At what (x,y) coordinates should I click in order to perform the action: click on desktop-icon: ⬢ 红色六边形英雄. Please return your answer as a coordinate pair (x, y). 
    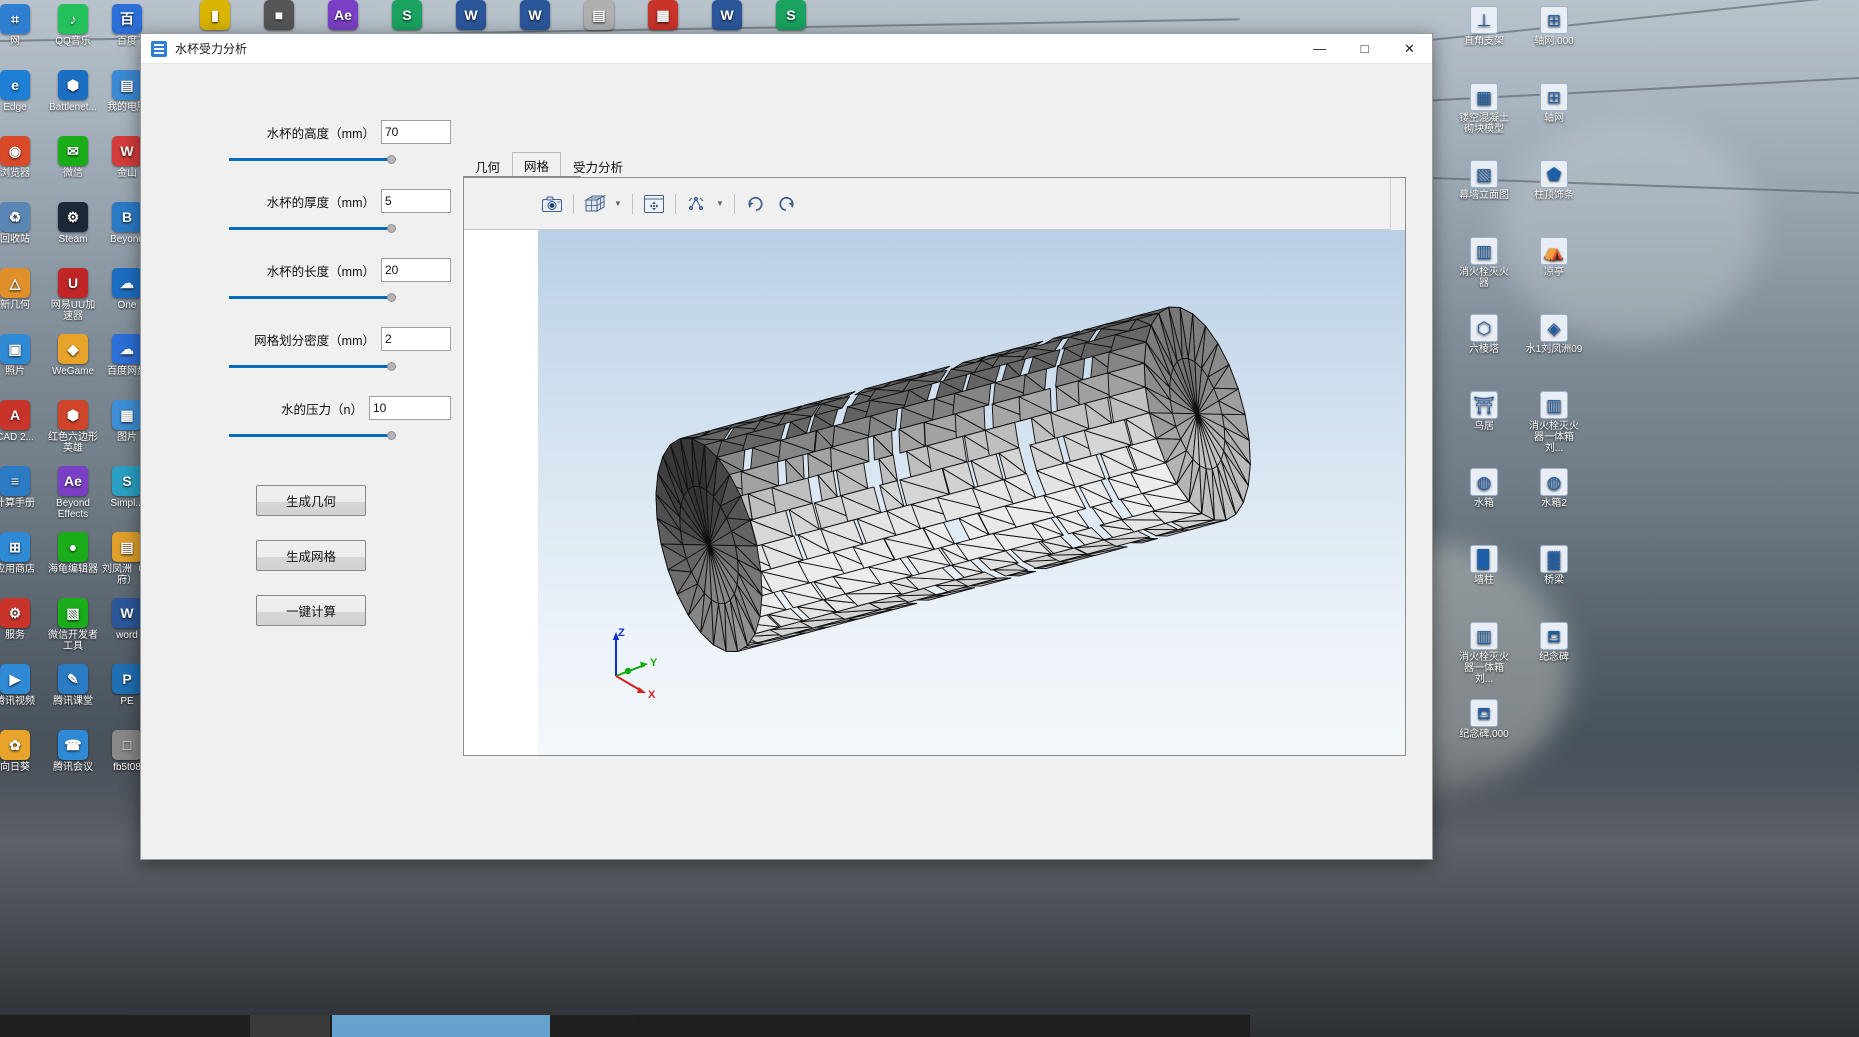
    Looking at the image, I should click on (73, 427).